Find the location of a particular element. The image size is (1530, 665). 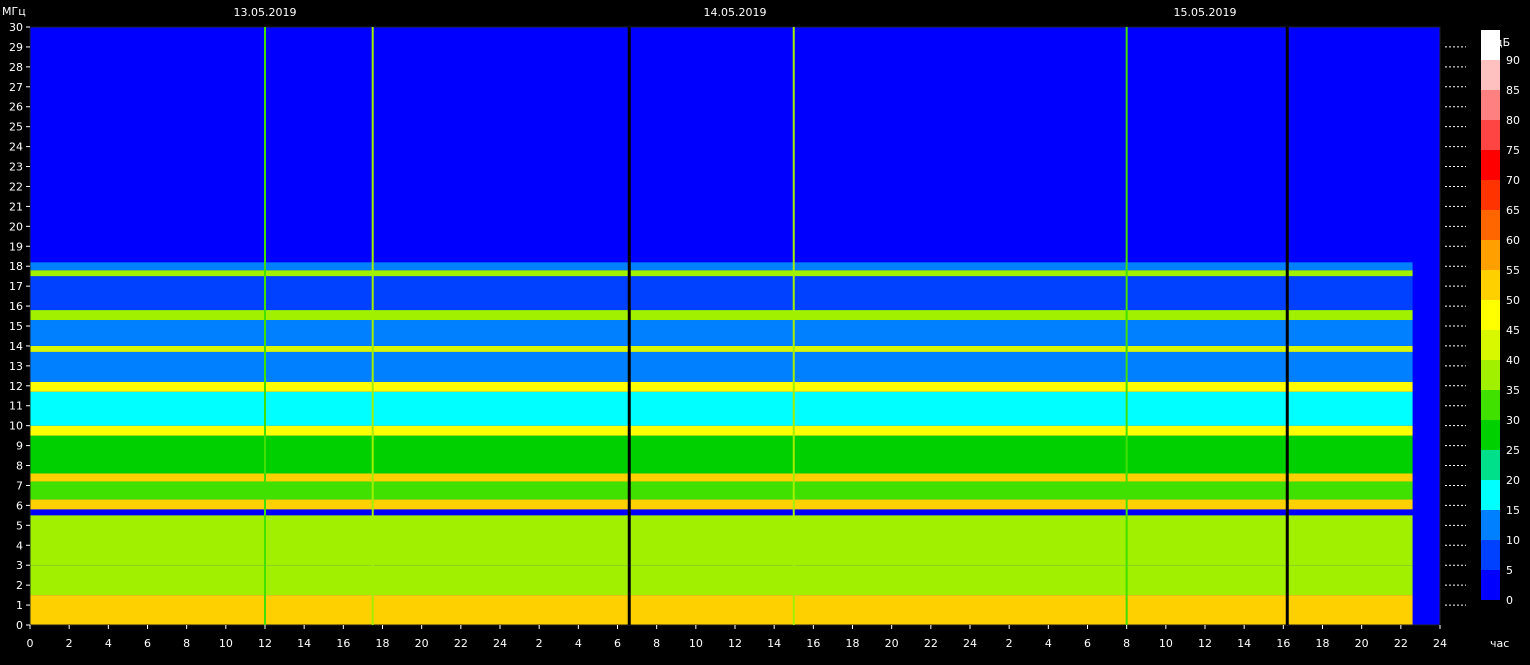

y-tick-label: 3 is located at coordinates (19, 565).